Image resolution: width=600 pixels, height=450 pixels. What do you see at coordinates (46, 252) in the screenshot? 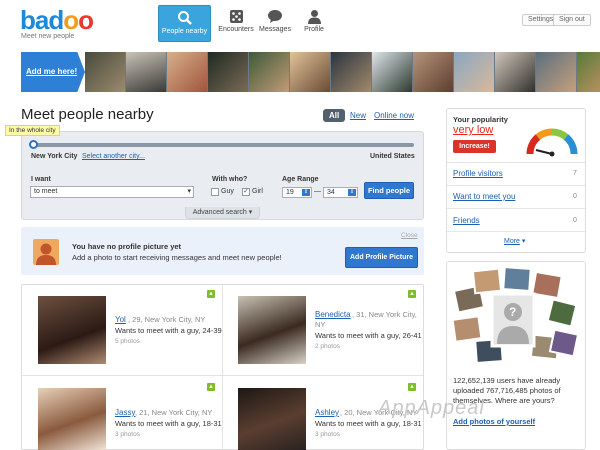
I see `avatar-placeholder-icon` at bounding box center [46, 252].